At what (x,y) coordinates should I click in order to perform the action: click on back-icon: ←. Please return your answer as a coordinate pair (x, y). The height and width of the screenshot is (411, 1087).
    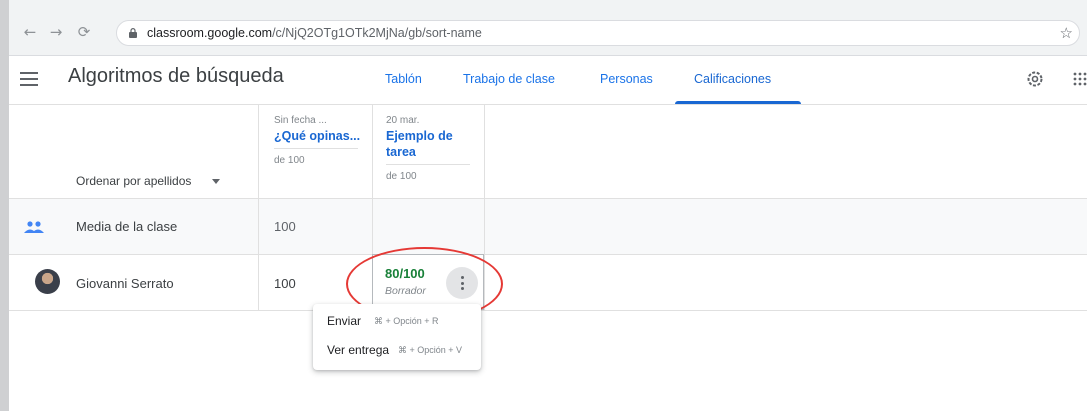
    Looking at the image, I should click on (30, 32).